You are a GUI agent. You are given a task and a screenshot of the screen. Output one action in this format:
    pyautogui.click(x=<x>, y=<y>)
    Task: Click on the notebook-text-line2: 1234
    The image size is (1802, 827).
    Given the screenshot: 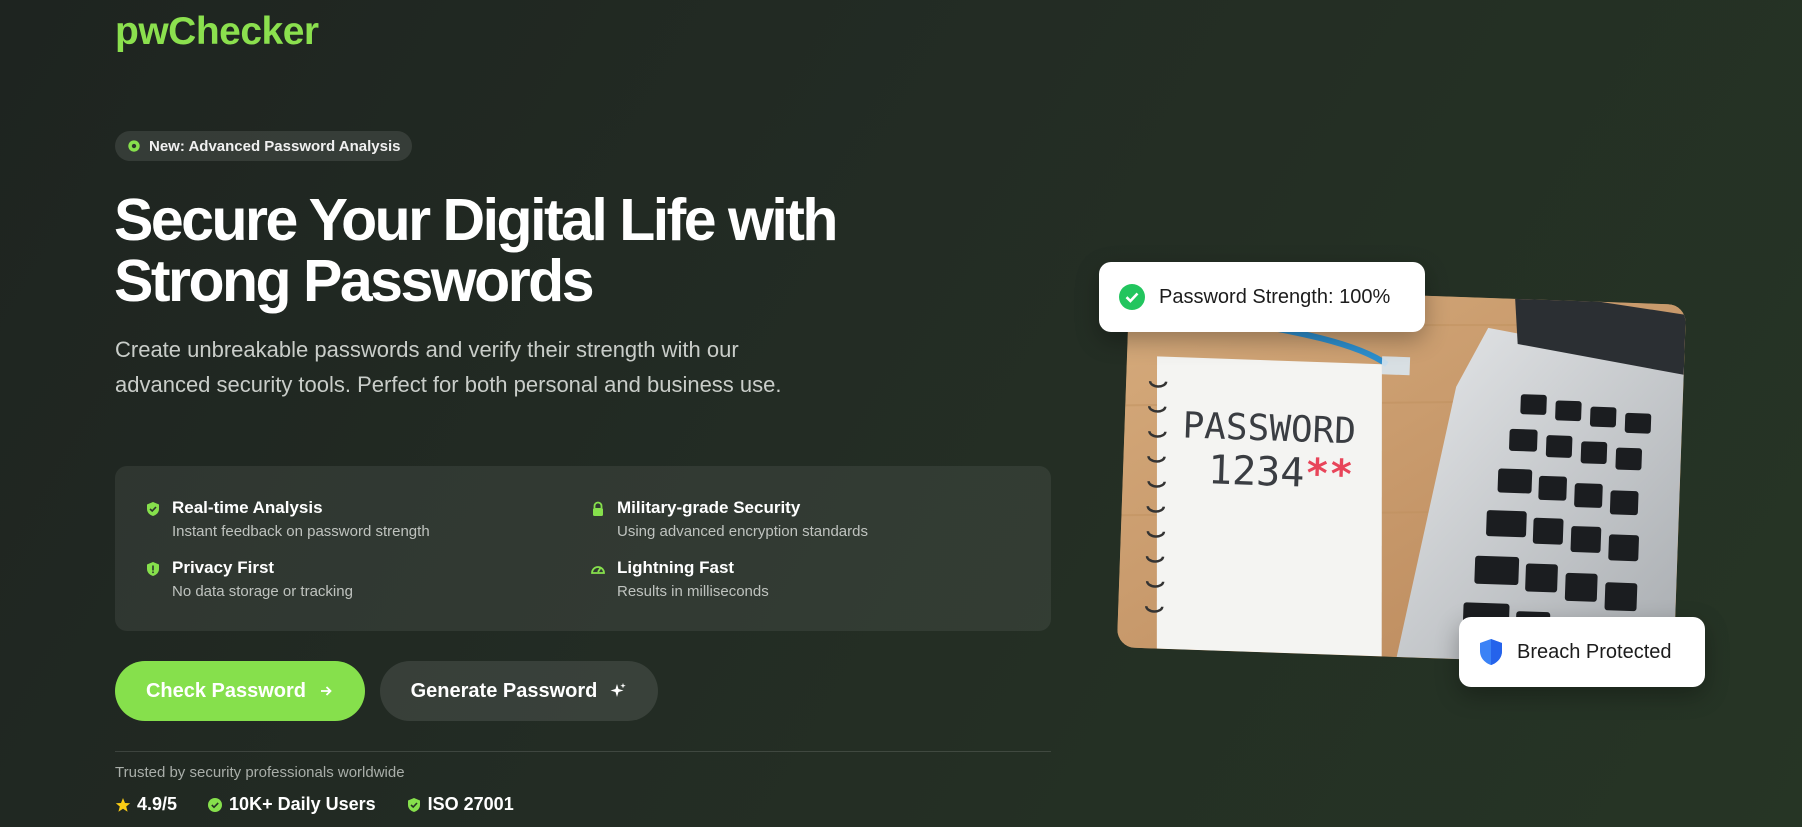 What is the action you would take?
    pyautogui.click(x=1256, y=471)
    